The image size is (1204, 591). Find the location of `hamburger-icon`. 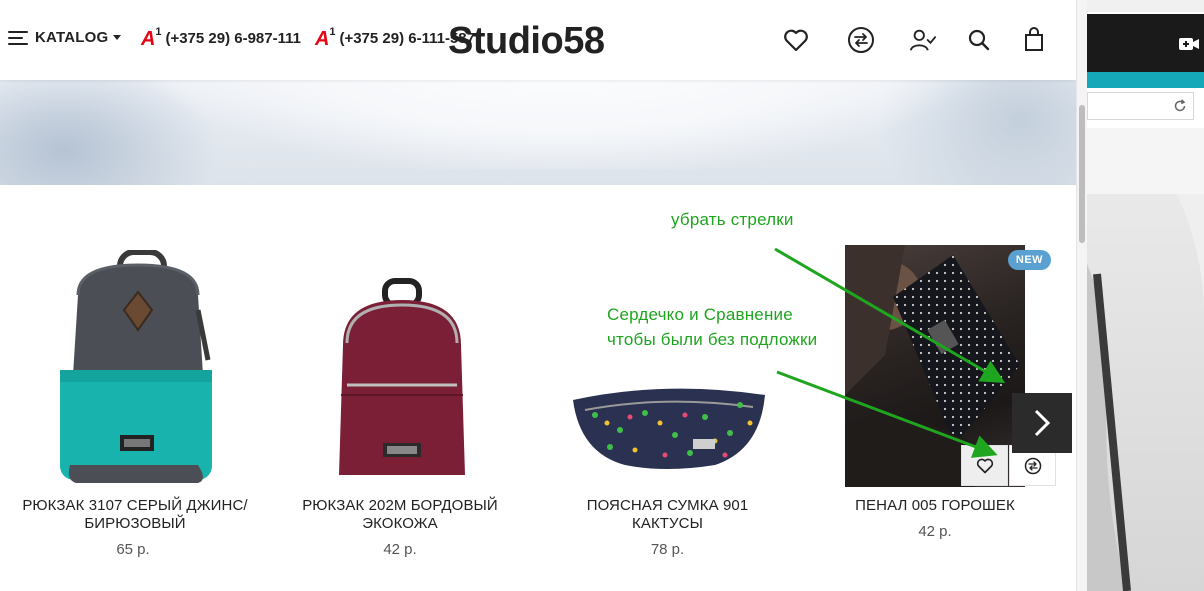

hamburger-icon is located at coordinates (18, 38).